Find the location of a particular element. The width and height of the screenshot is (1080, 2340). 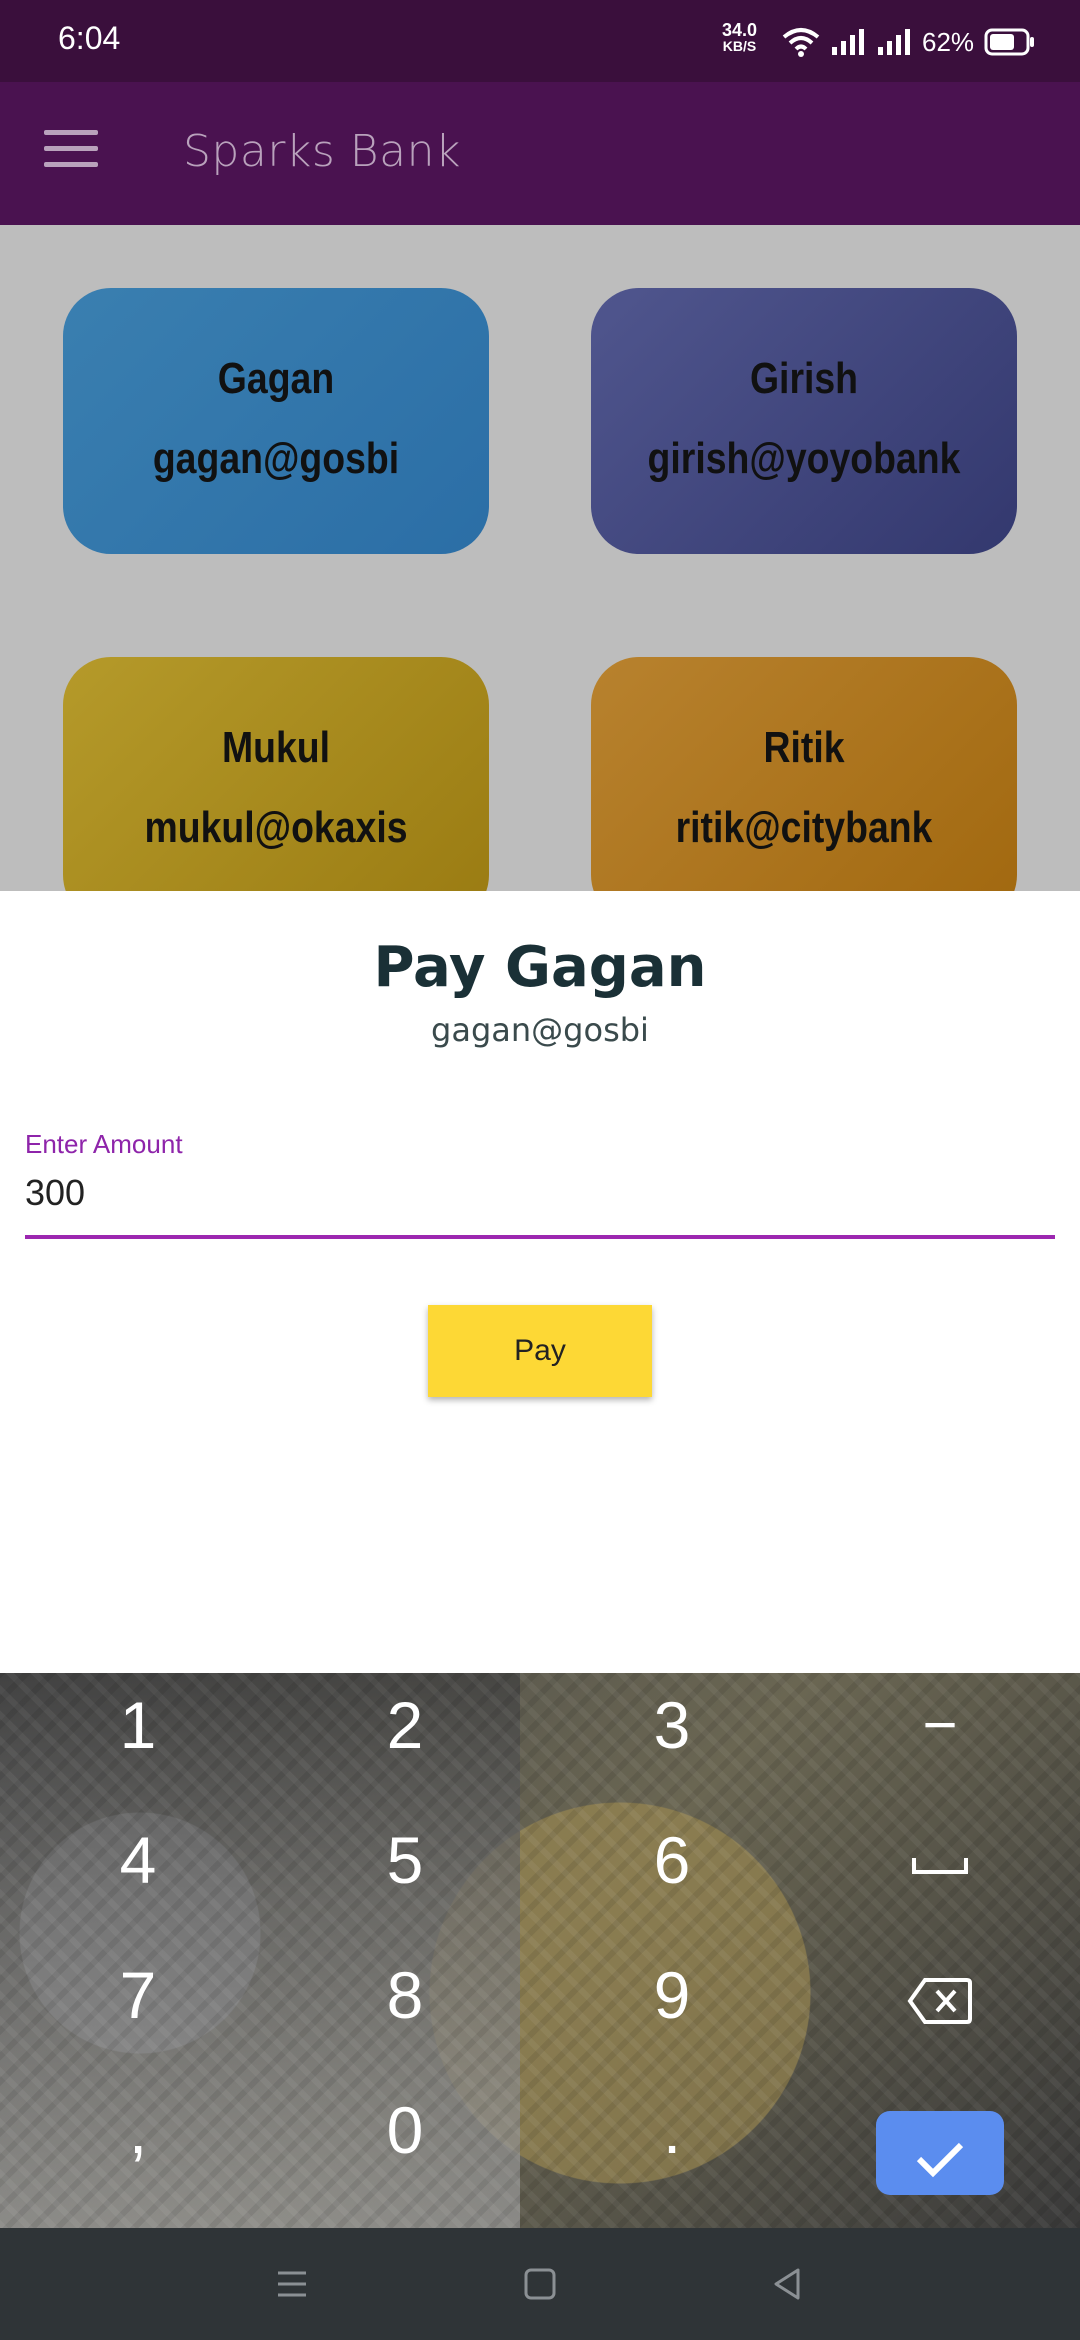

amount-label: Enter Amount is located at coordinates (104, 1144).